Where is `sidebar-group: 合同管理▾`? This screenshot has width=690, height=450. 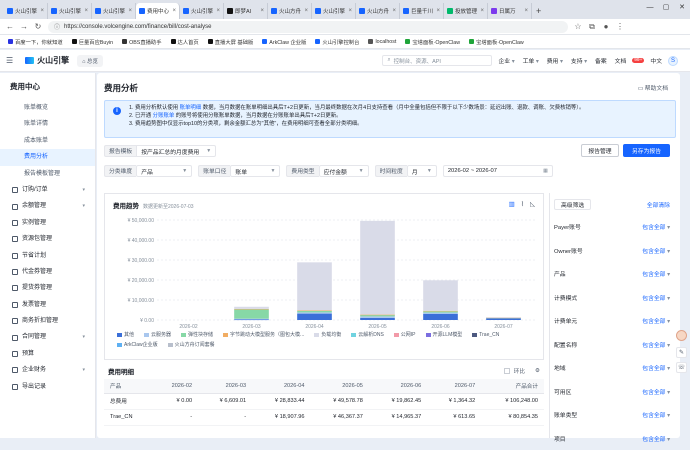
sidebar-group: 合同管理▾ is located at coordinates (47, 337).